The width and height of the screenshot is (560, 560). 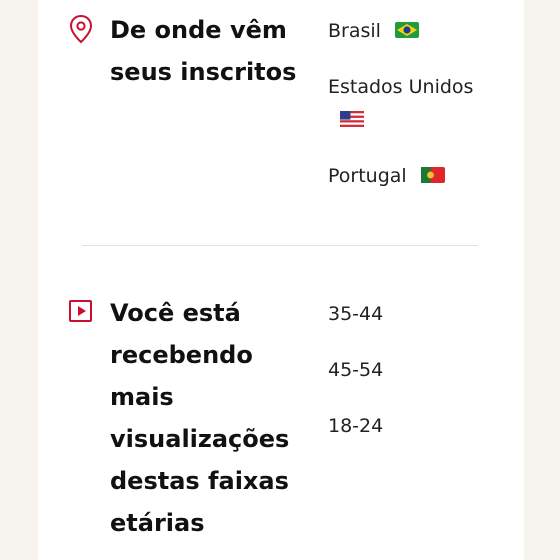 I want to click on country-item-estados-unidos: Estados Unidos, so click(x=423, y=103).